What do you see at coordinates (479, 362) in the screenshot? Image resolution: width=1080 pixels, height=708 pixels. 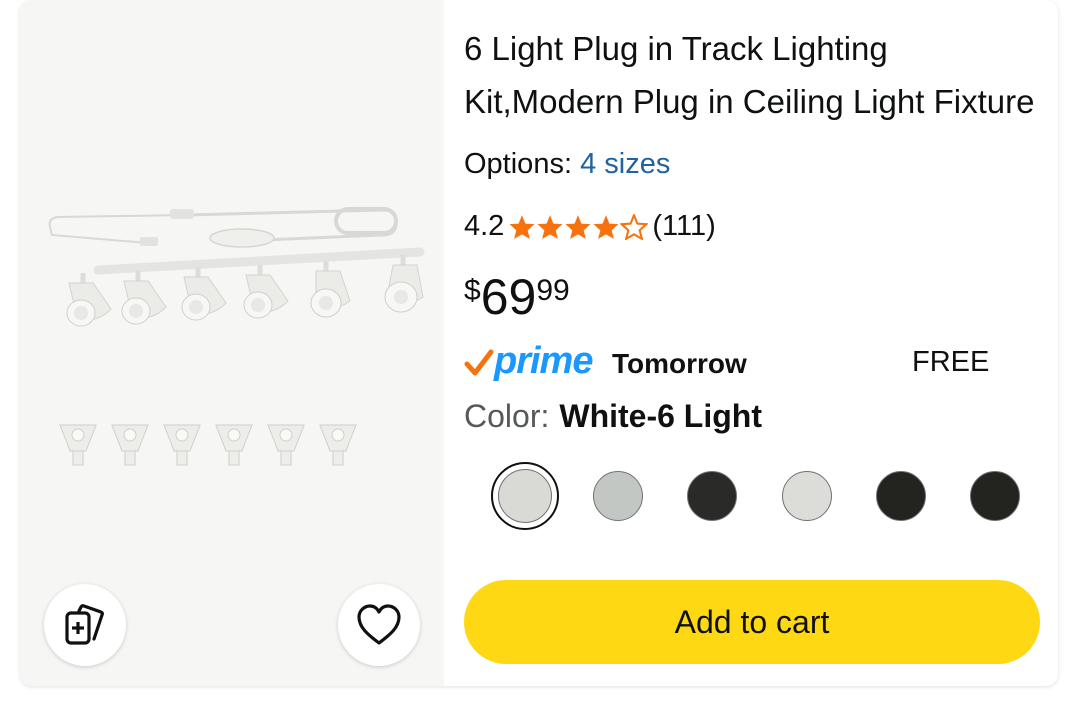 I see `prime-check-icon` at bounding box center [479, 362].